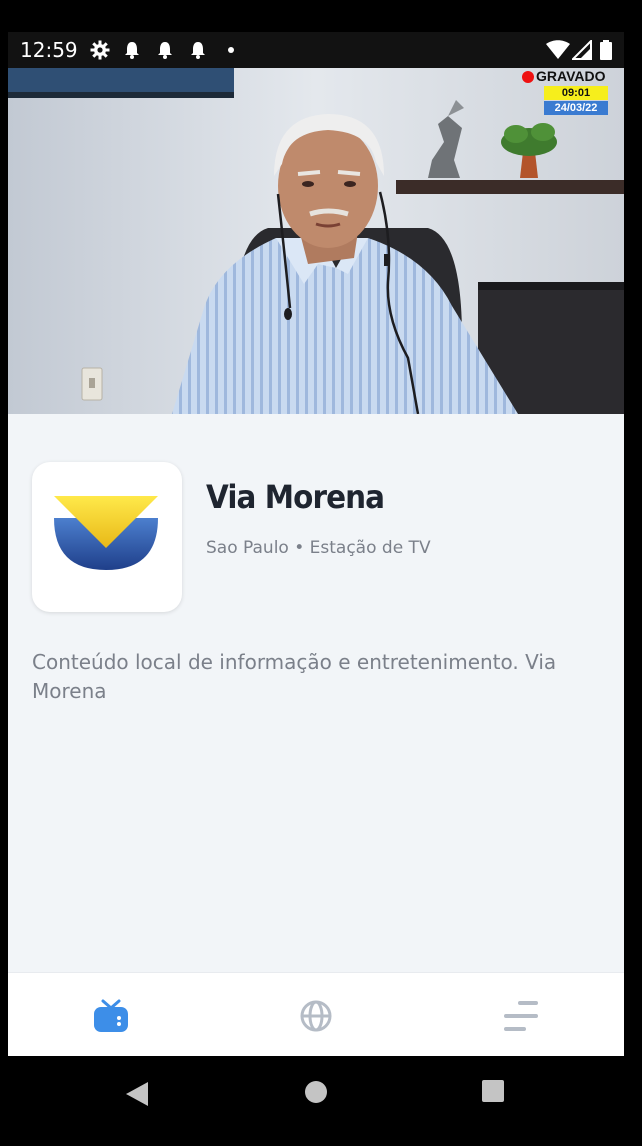 Image resolution: width=642 pixels, height=1146 pixels. Describe the element at coordinates (100, 50) in the screenshot. I see `gear-icon` at that location.